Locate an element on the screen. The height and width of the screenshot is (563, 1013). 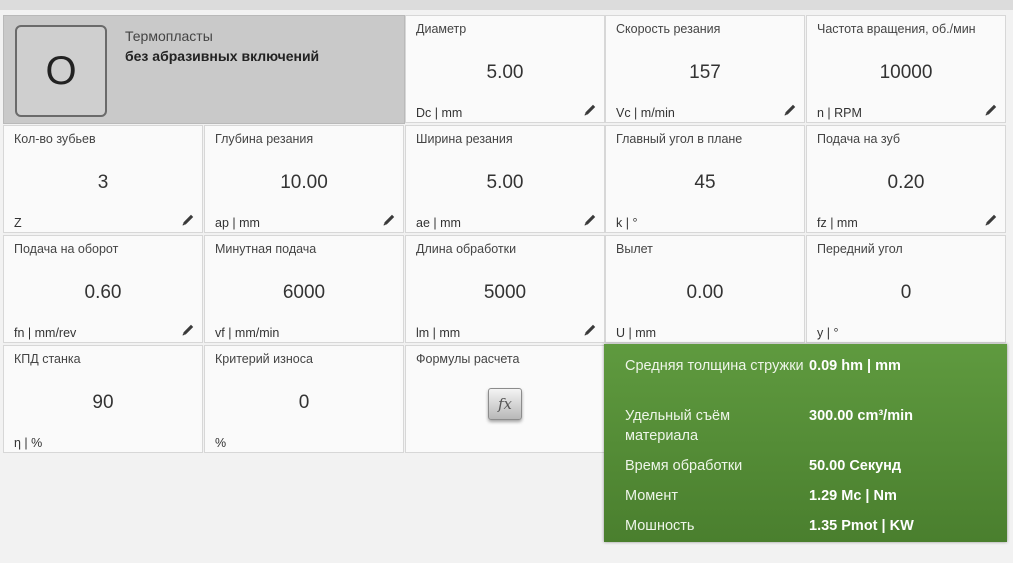
param-teeth: Кол-во зубьев 3 Z is located at coordinates (103, 179).